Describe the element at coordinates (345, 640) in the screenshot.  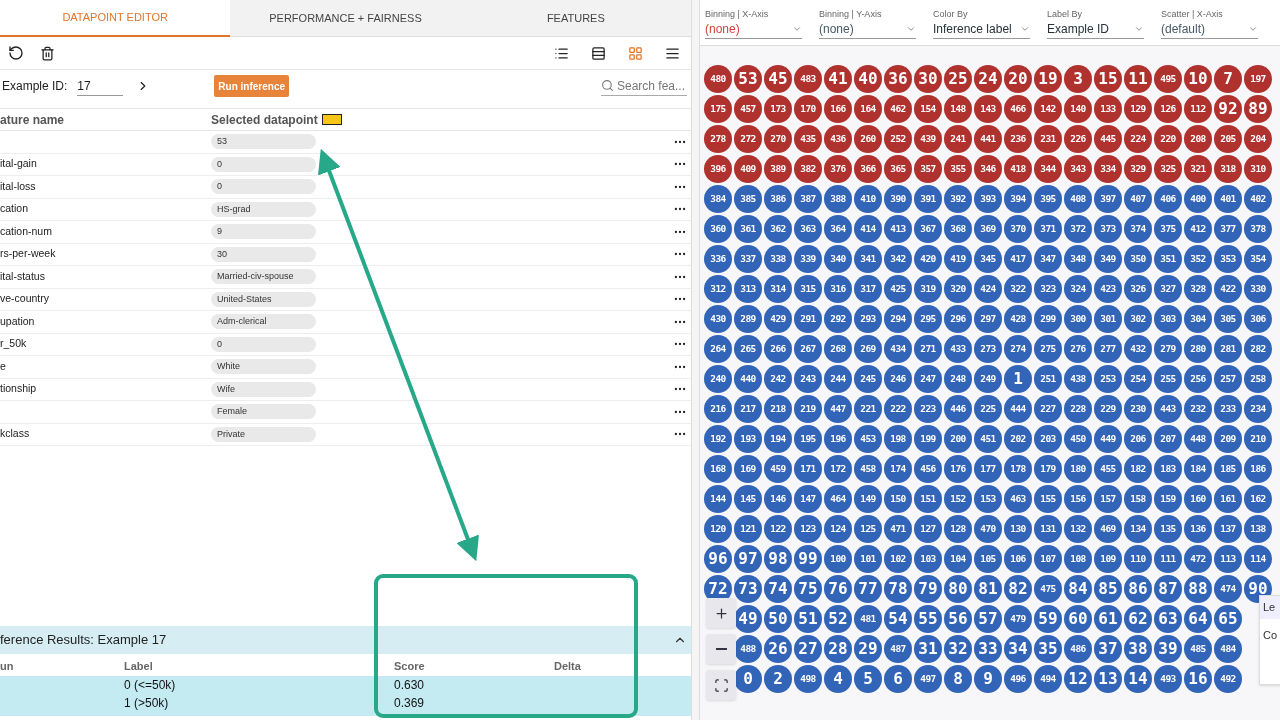
I see `inference-results-header: ference Results: Example 17` at that location.